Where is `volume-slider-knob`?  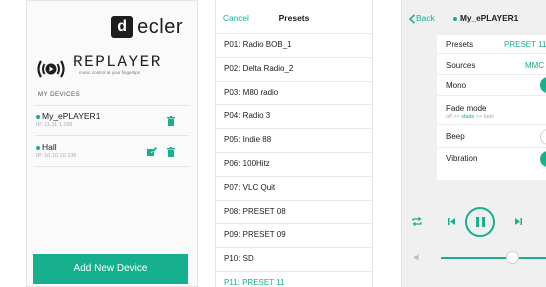 volume-slider-knob is located at coordinates (512, 257).